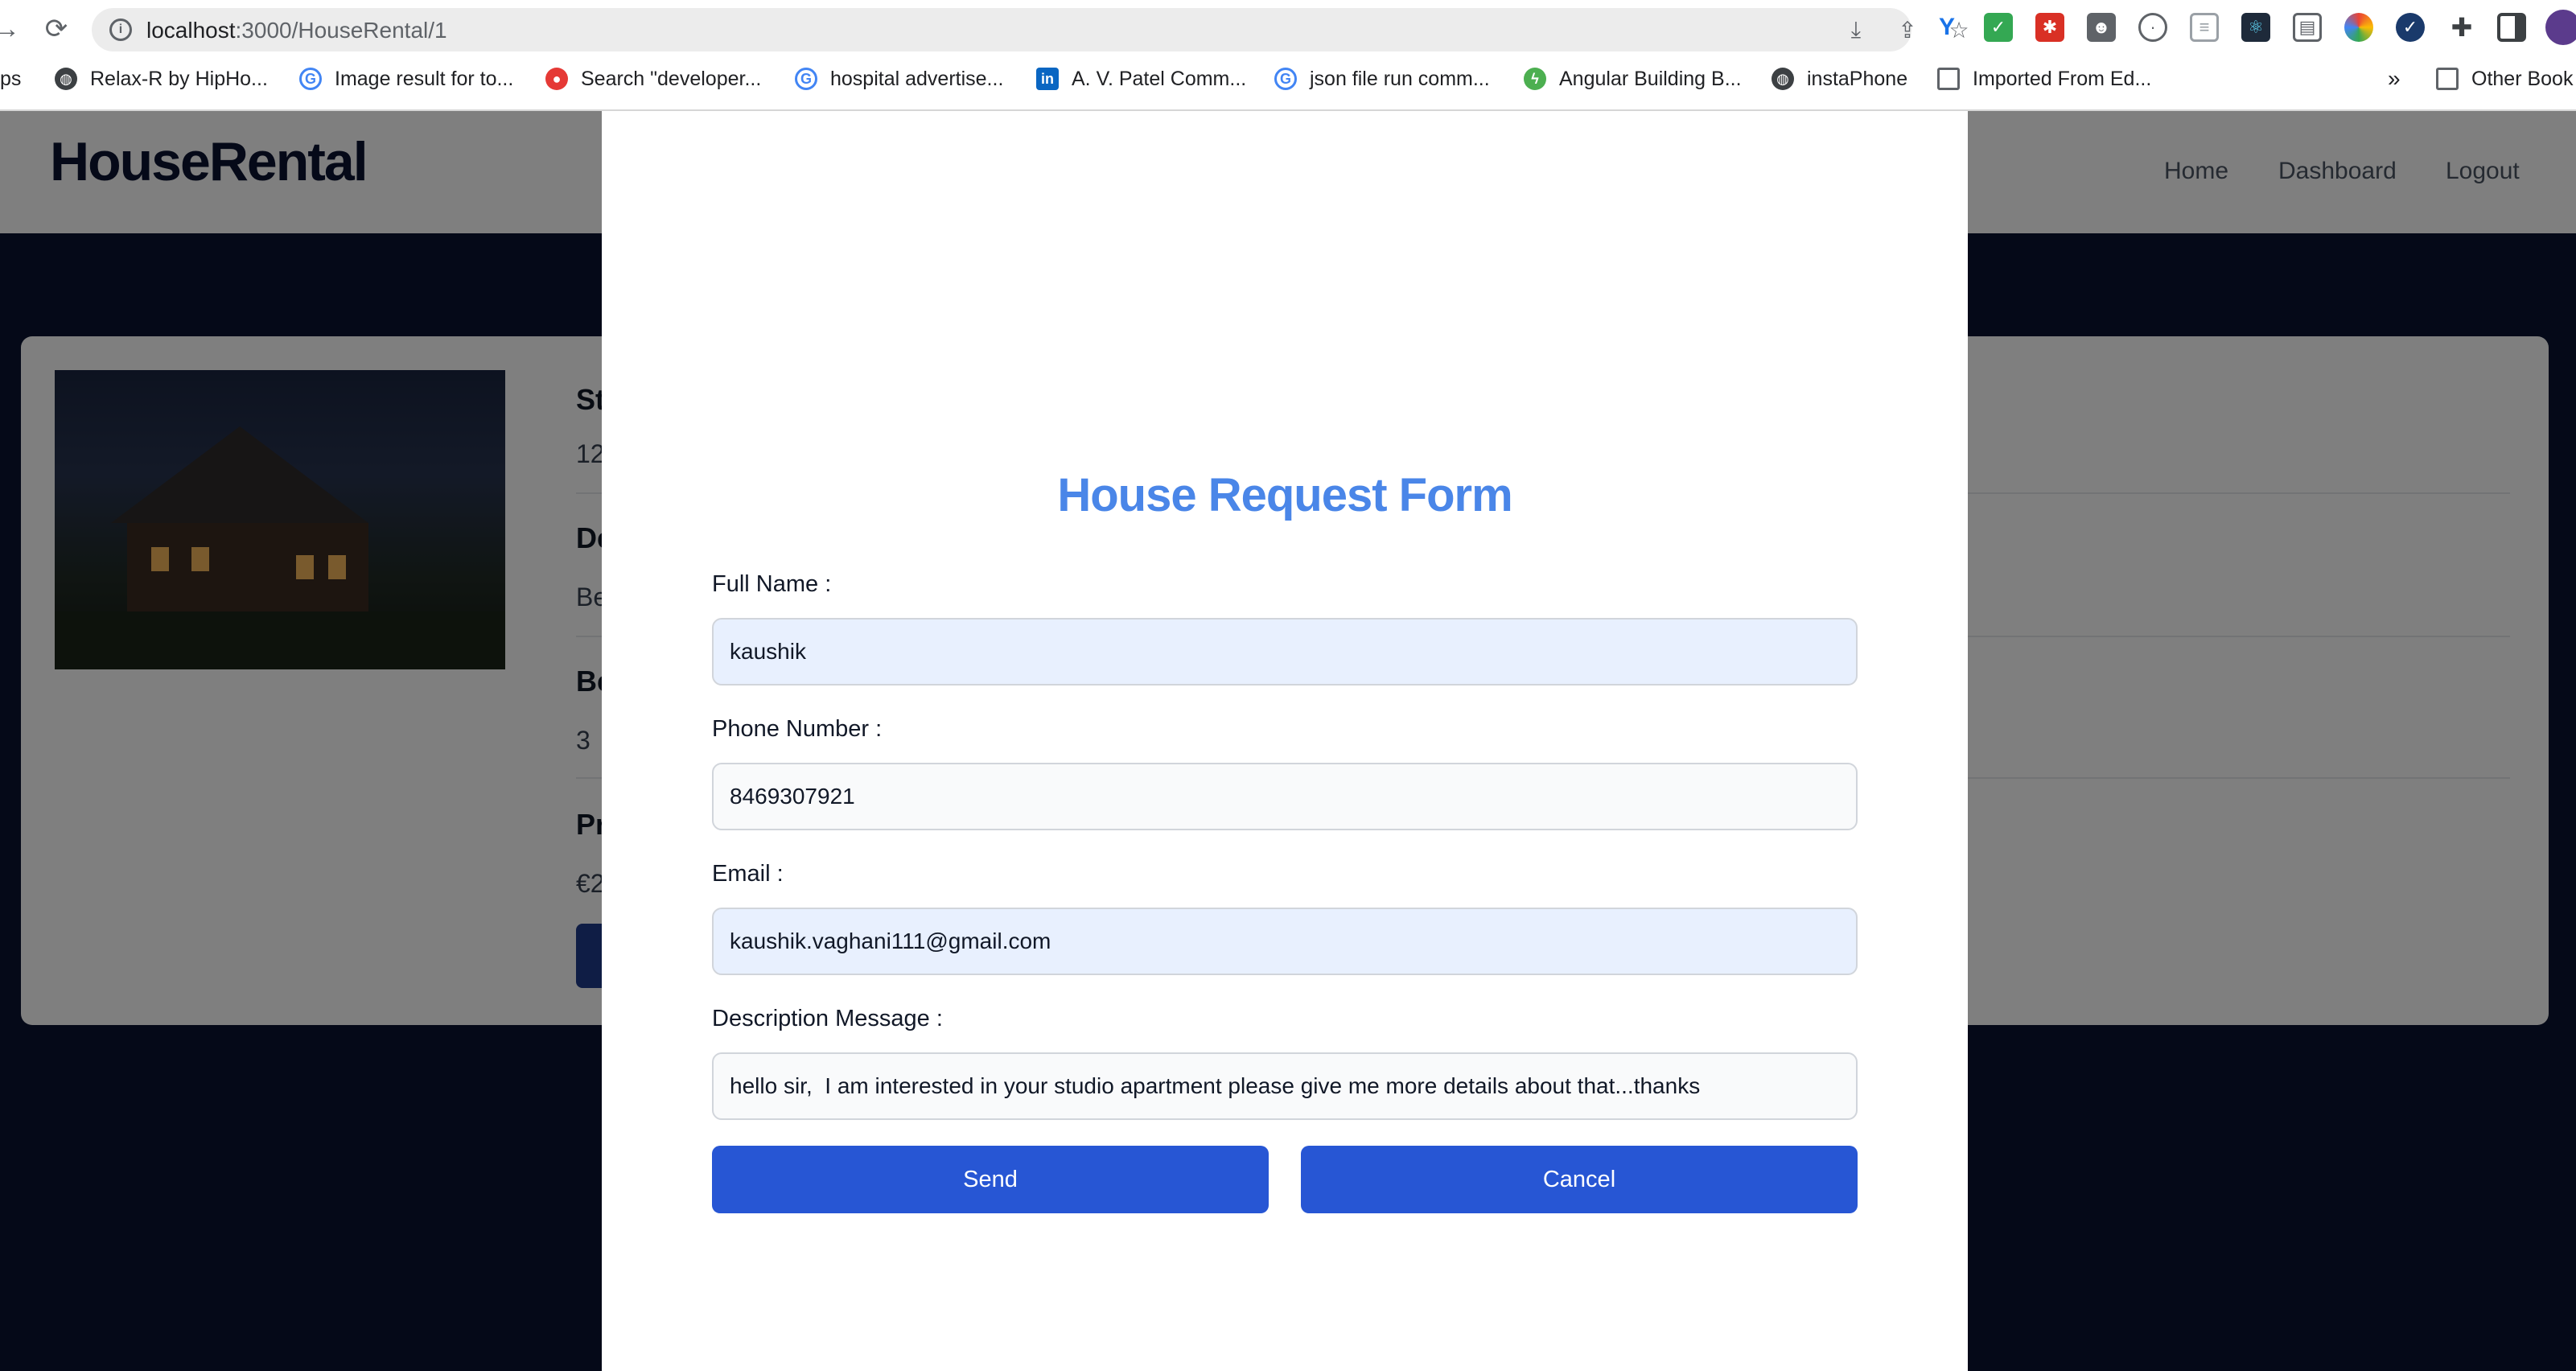 This screenshot has width=2576, height=1371. What do you see at coordinates (556, 79) in the screenshot?
I see `red-circle-icon: ●` at bounding box center [556, 79].